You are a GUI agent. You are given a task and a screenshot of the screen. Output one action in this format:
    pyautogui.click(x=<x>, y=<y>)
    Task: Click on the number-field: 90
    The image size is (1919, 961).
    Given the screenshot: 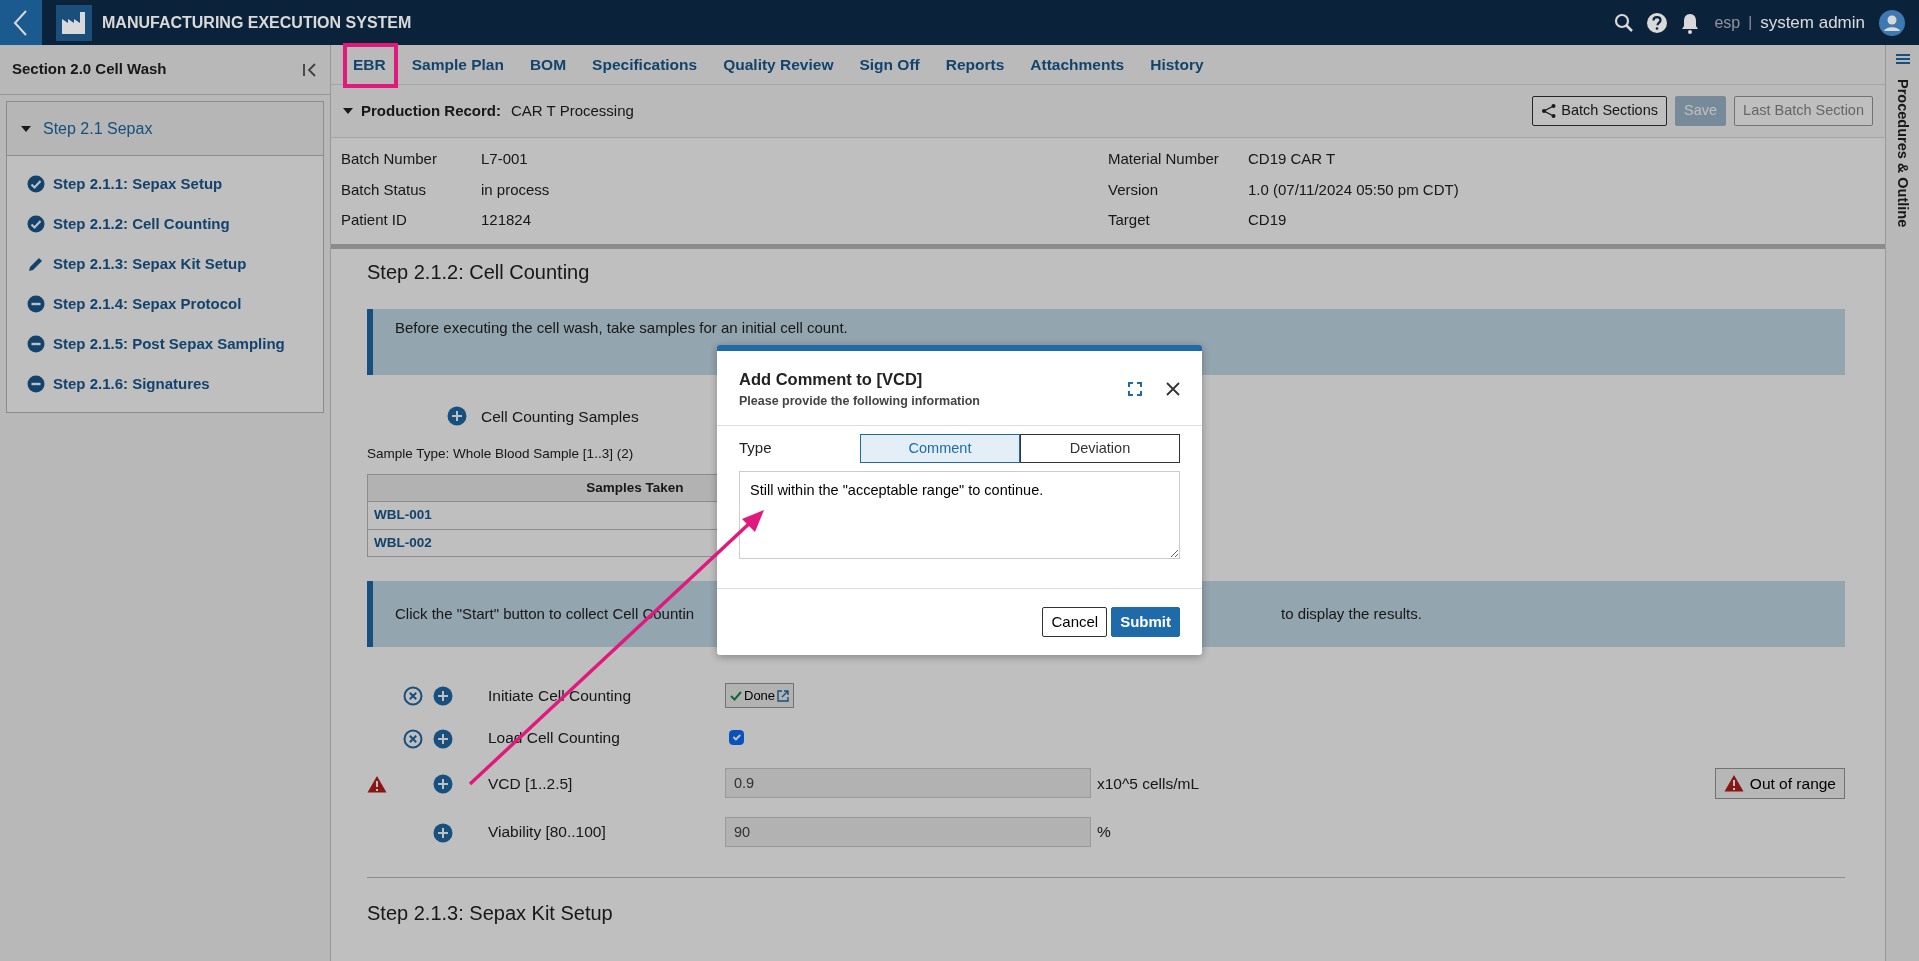 What is the action you would take?
    pyautogui.click(x=908, y=831)
    